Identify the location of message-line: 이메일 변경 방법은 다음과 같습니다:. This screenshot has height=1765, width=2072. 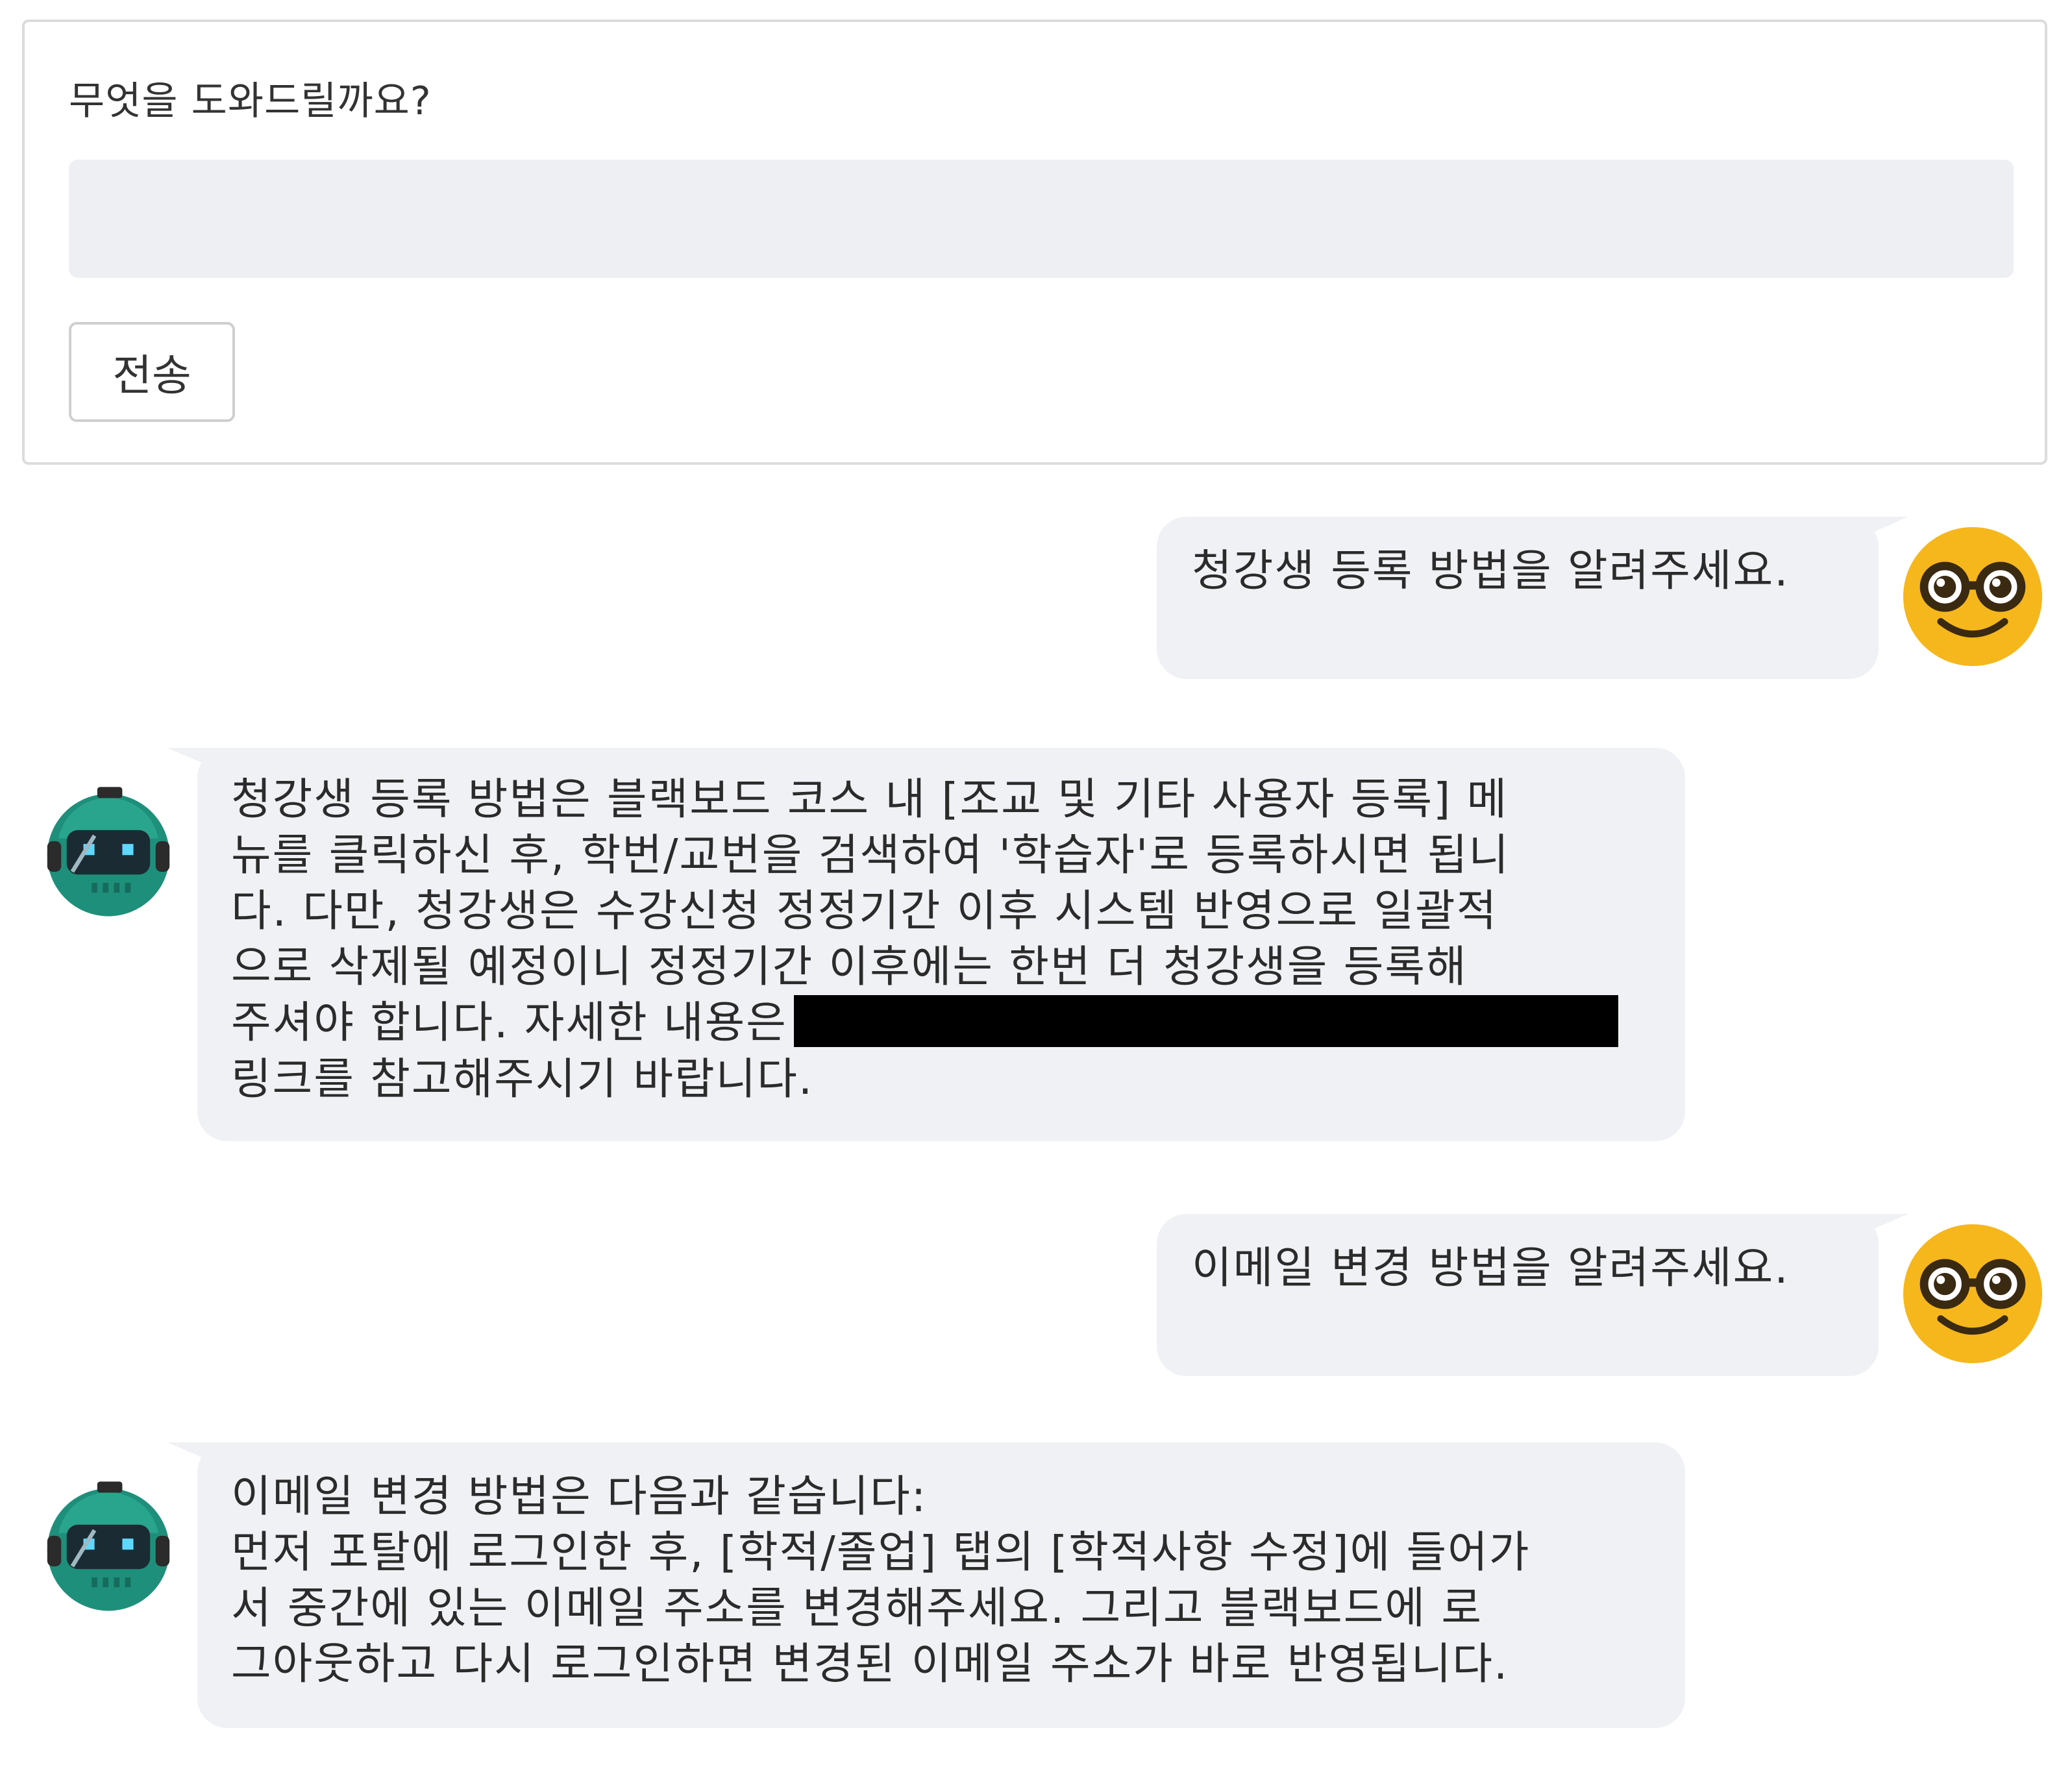
(579, 1497).